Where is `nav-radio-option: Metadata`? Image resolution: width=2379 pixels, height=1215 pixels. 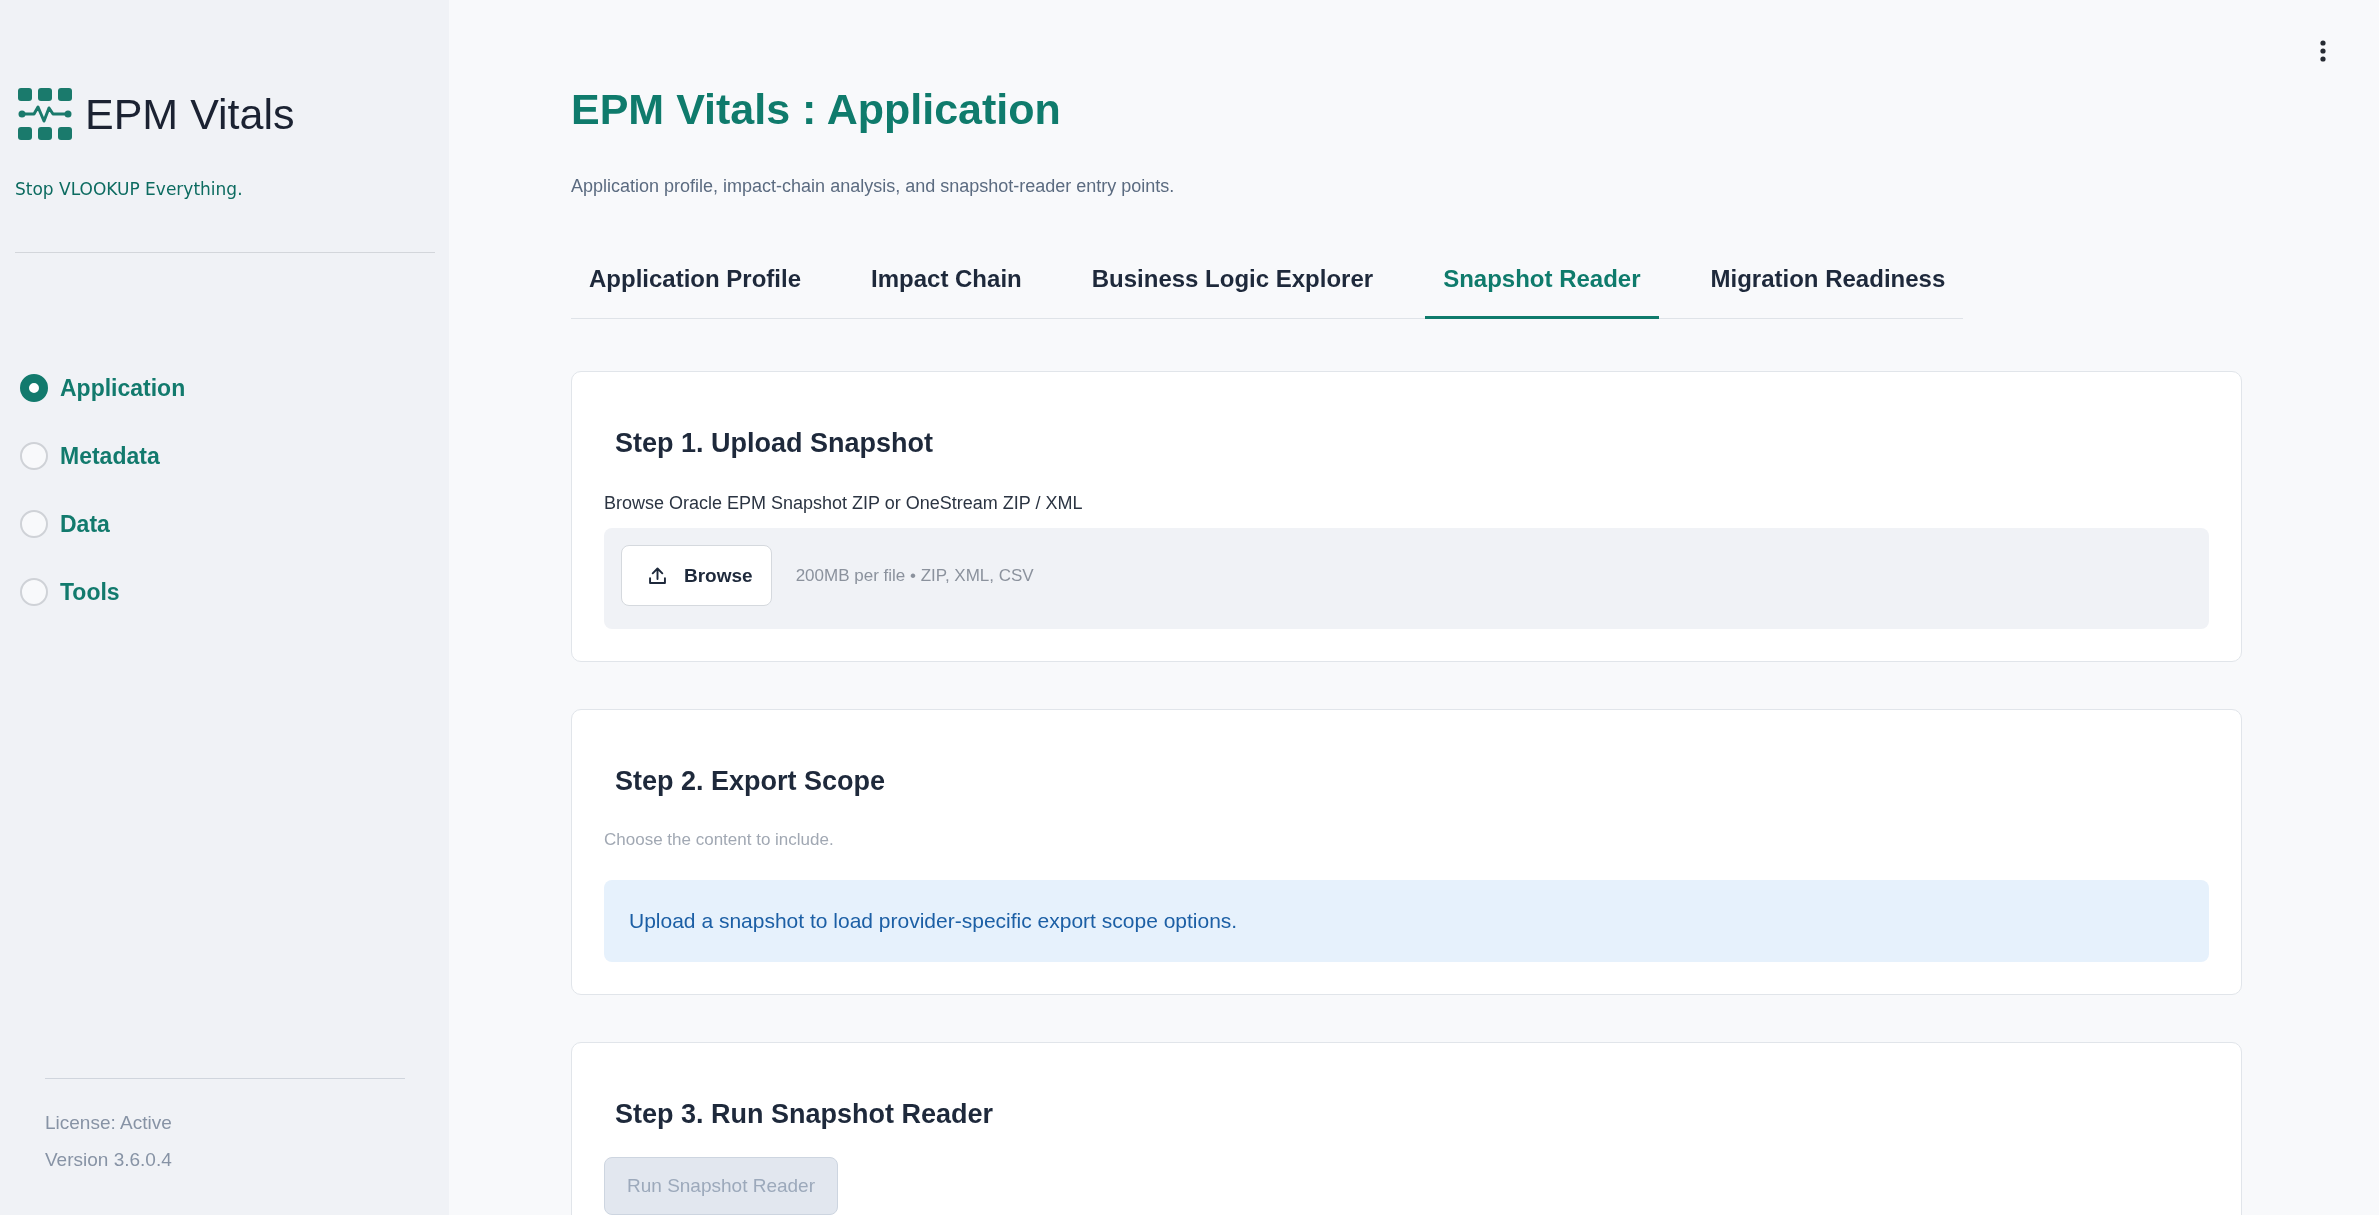
nav-radio-option: Metadata is located at coordinates (87, 456).